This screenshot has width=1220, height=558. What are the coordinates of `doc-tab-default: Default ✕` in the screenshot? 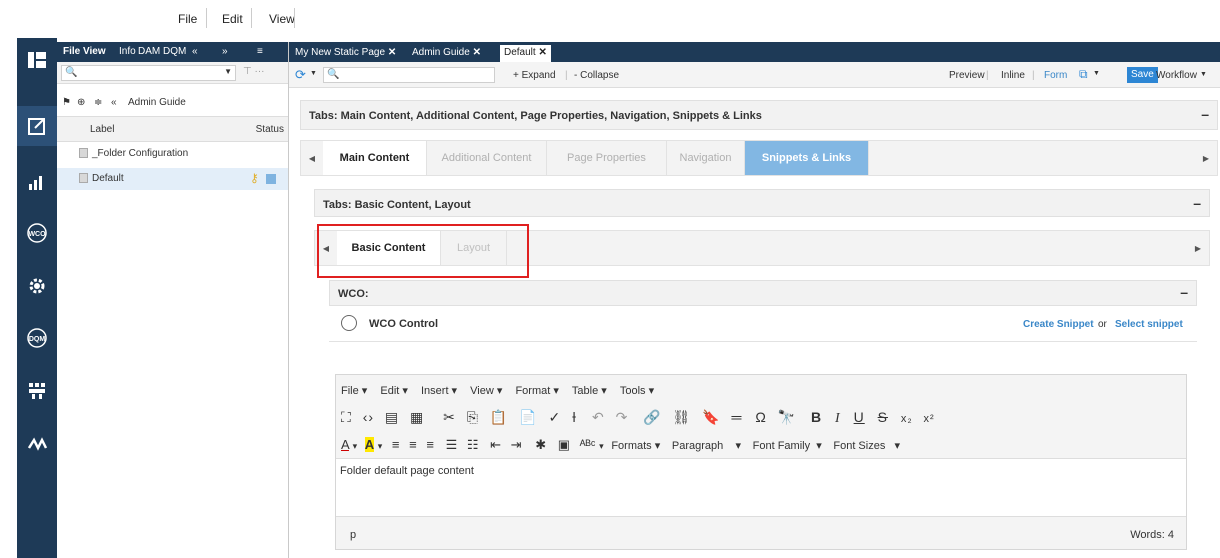 It's located at (525, 53).